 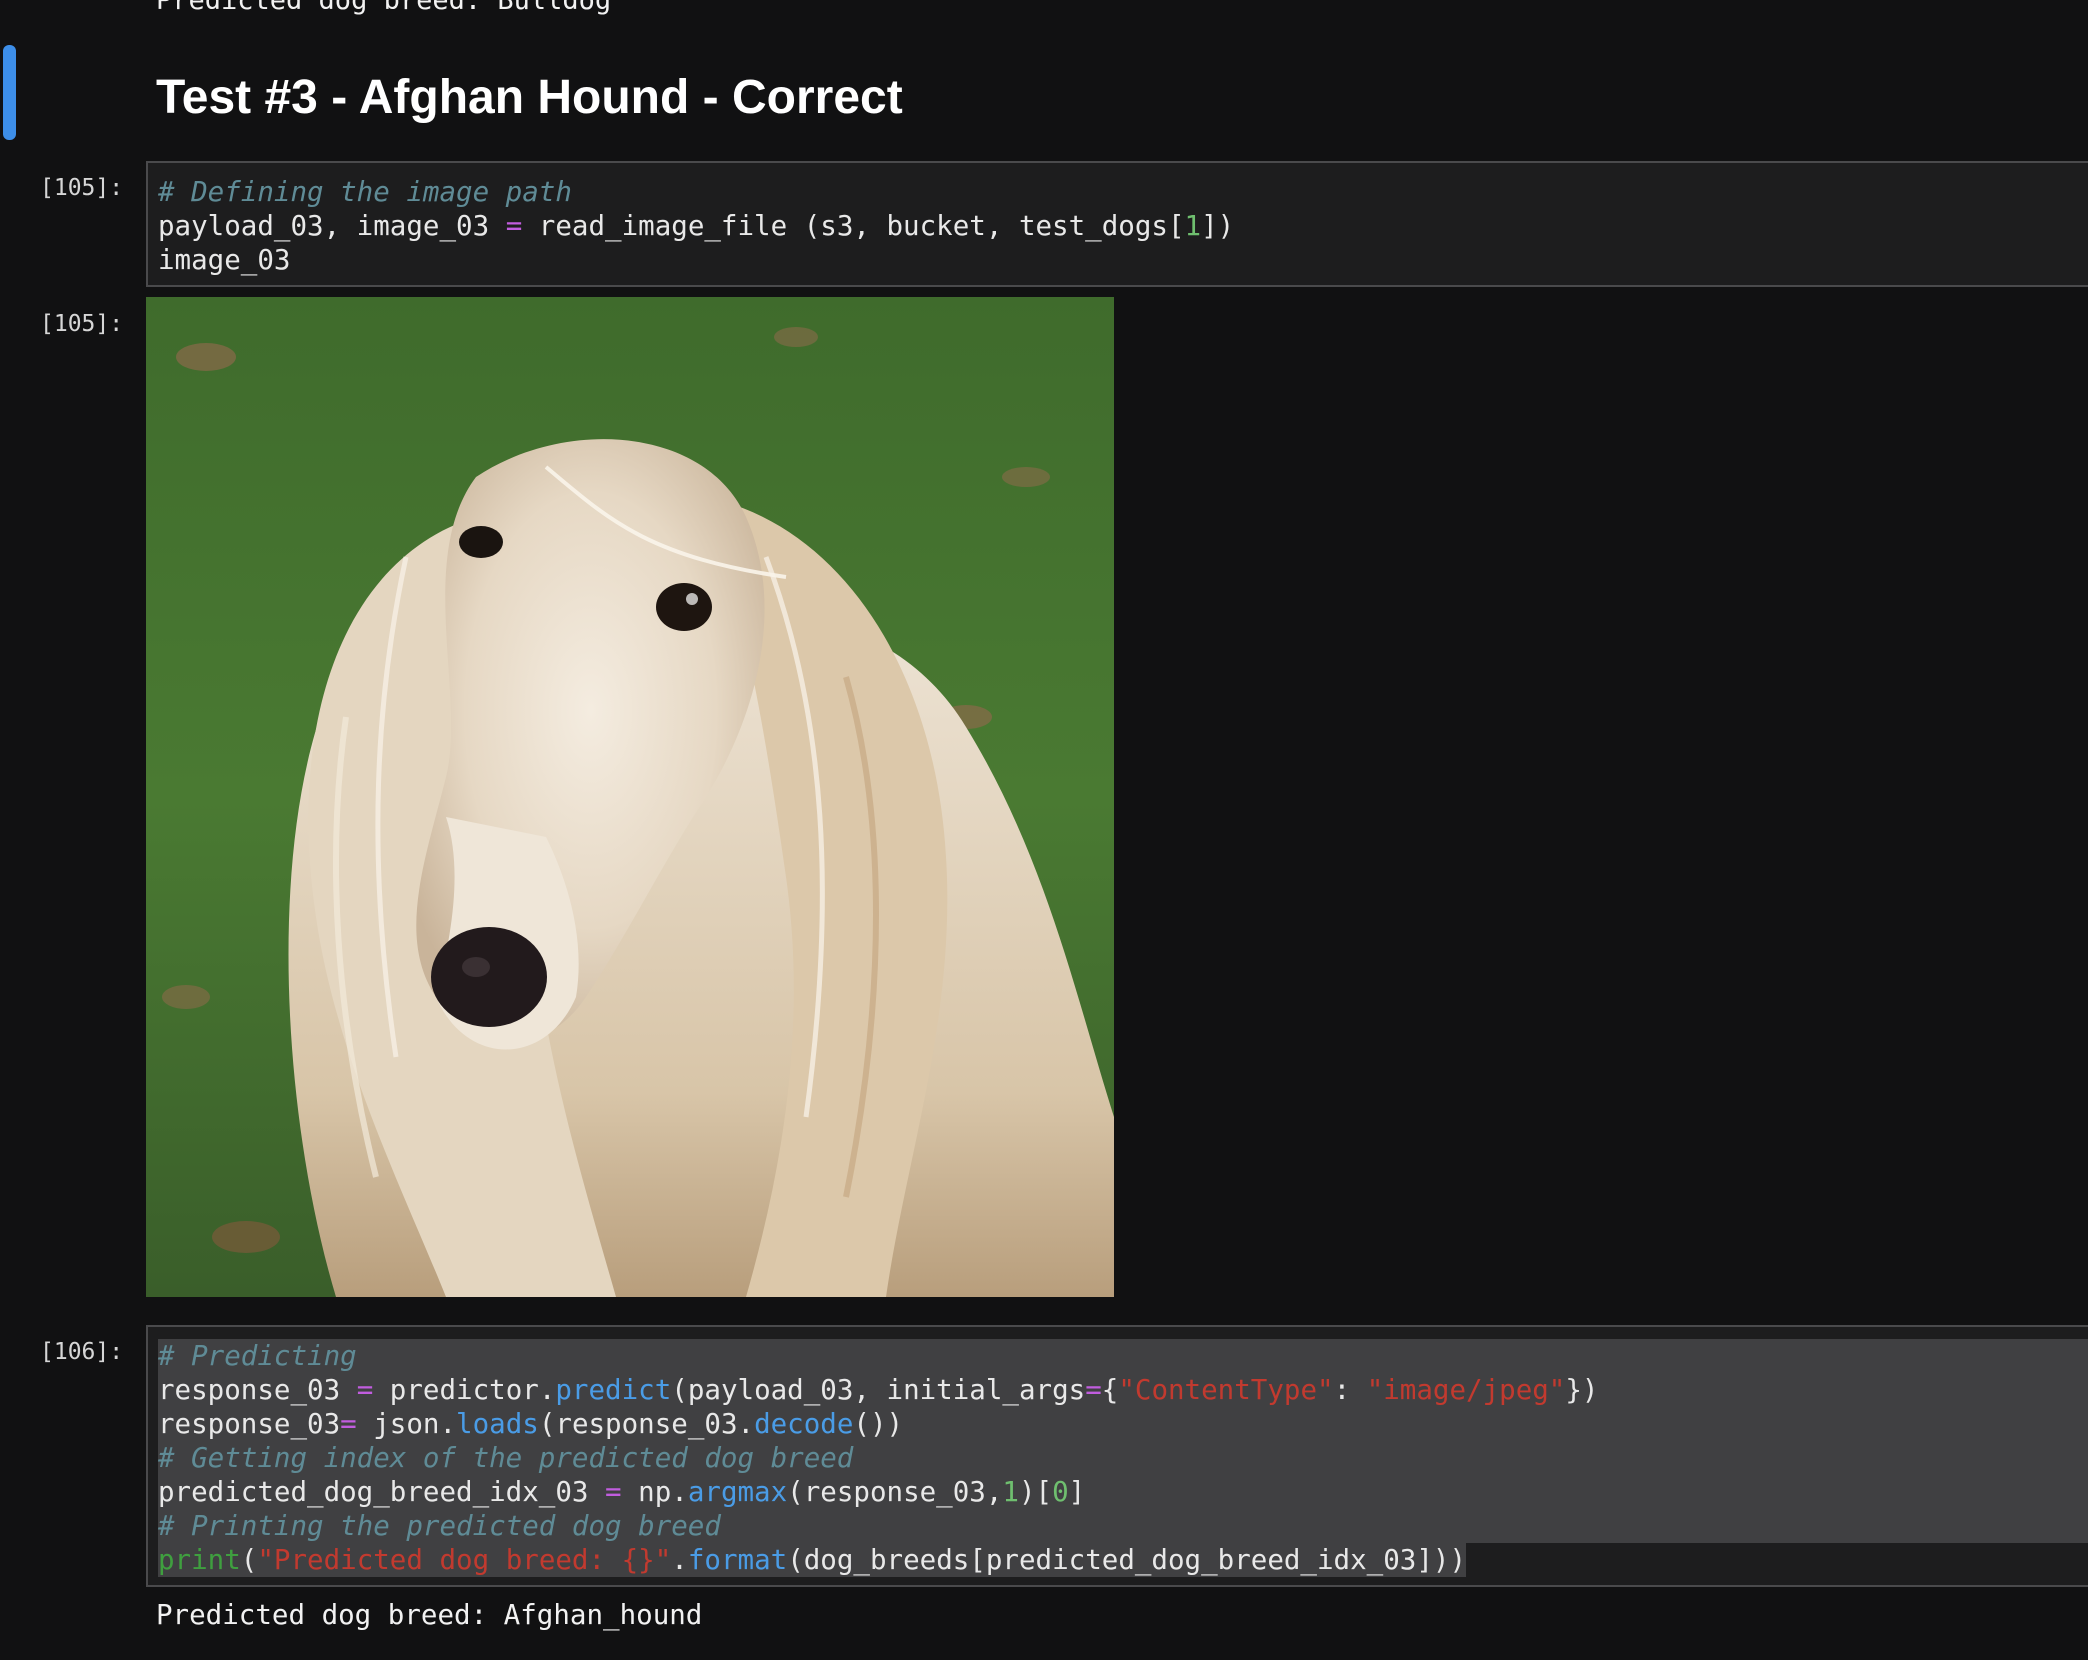 What do you see at coordinates (1118, 1526) in the screenshot?
I see `code-line: # Printing the predicted dog breed` at bounding box center [1118, 1526].